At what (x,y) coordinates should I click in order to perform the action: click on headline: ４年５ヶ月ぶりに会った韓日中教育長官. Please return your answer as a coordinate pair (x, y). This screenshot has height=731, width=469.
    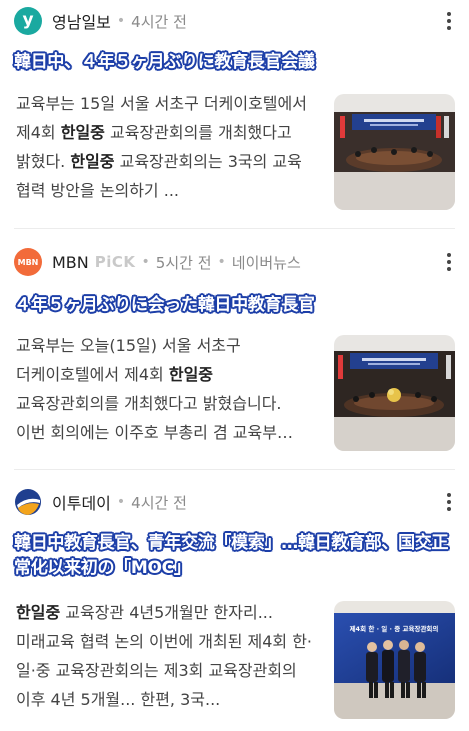
    Looking at the image, I should click on (235, 305).